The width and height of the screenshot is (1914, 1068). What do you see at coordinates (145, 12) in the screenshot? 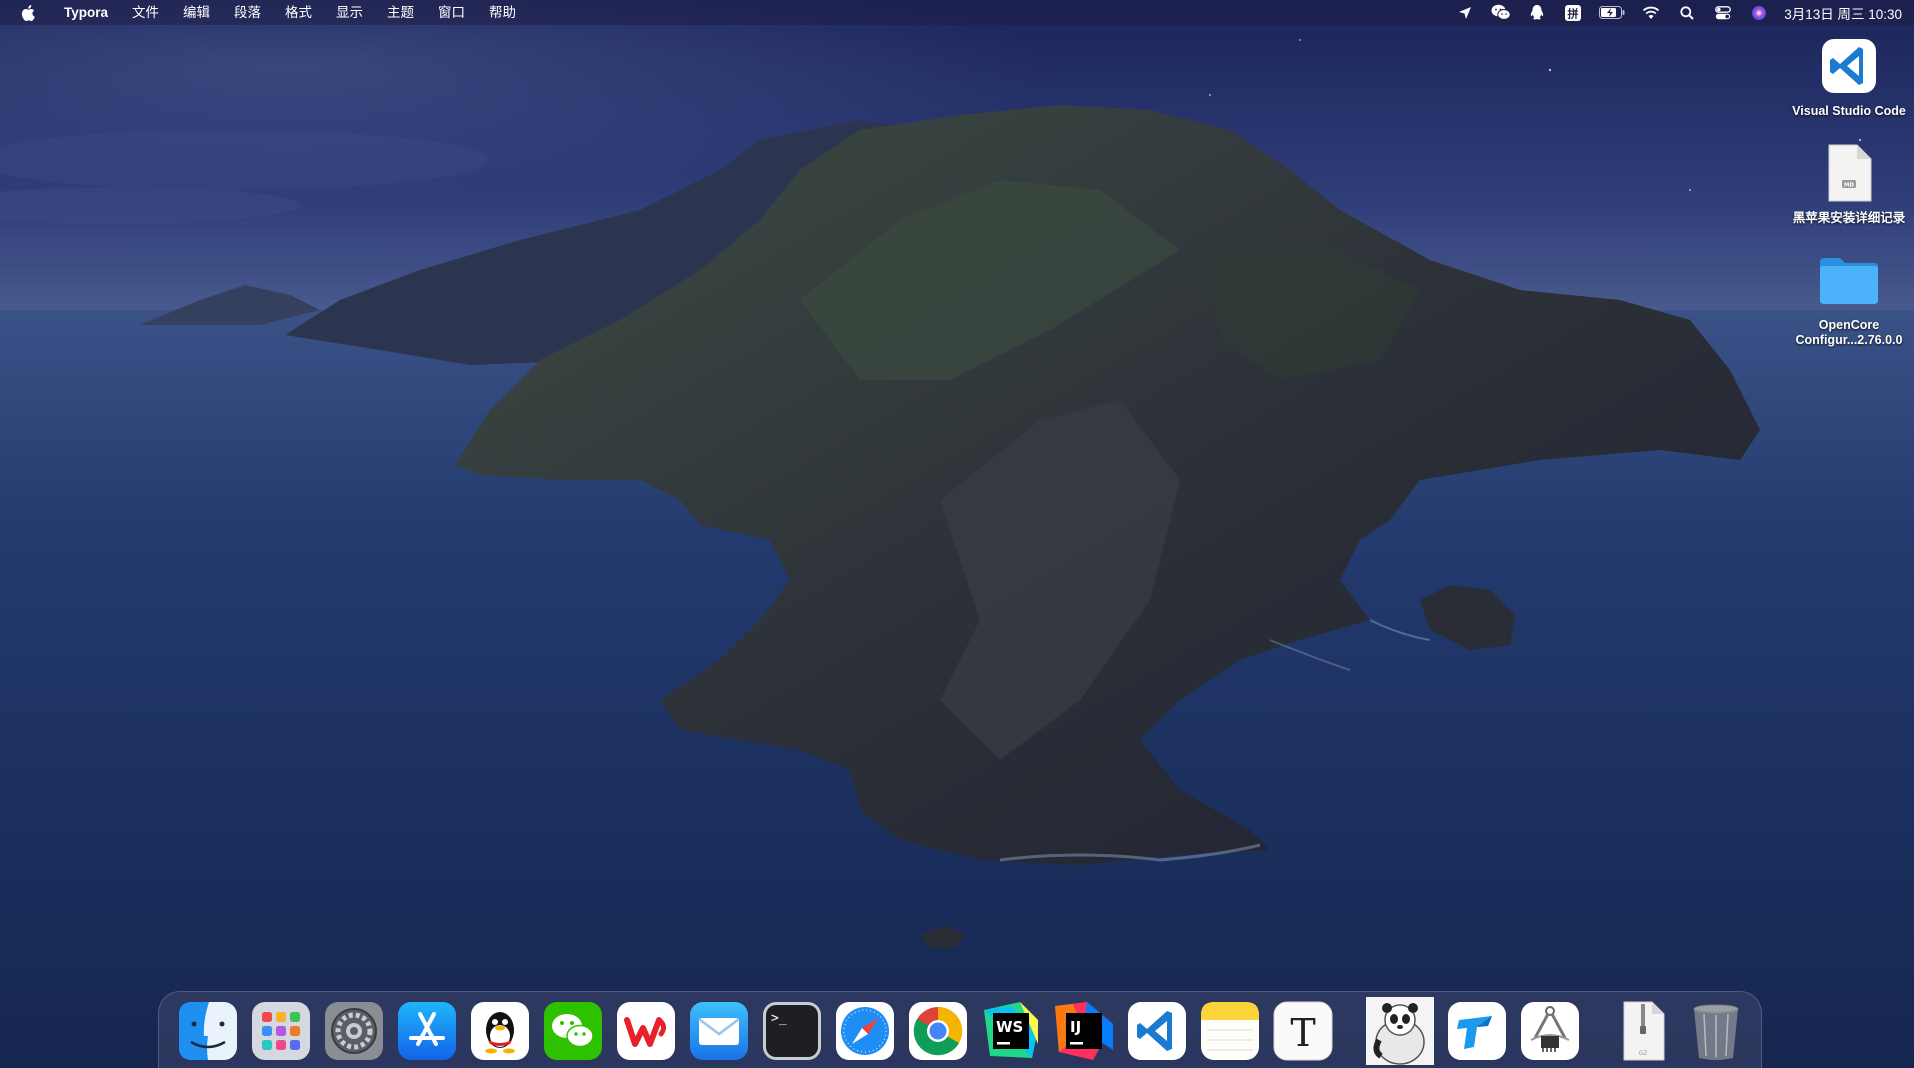
I see `menu-file: 文件` at bounding box center [145, 12].